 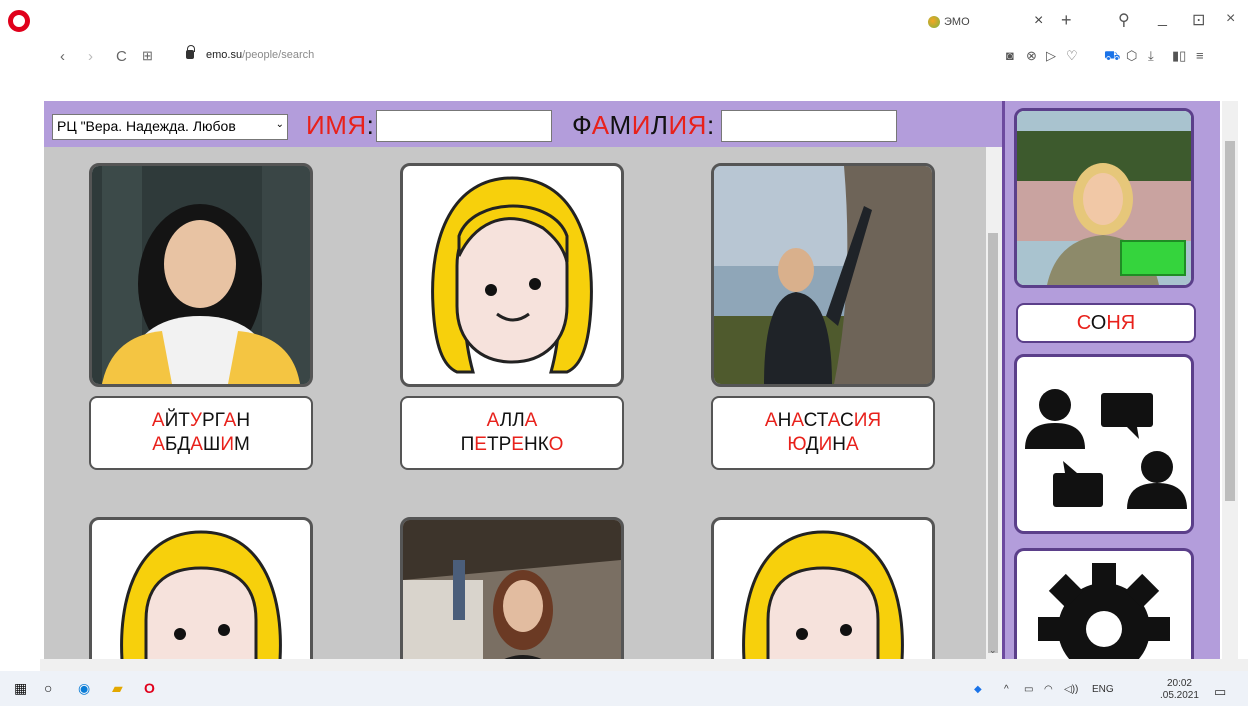 What do you see at coordinates (90, 56) in the screenshot?
I see `forward-button: ›` at bounding box center [90, 56].